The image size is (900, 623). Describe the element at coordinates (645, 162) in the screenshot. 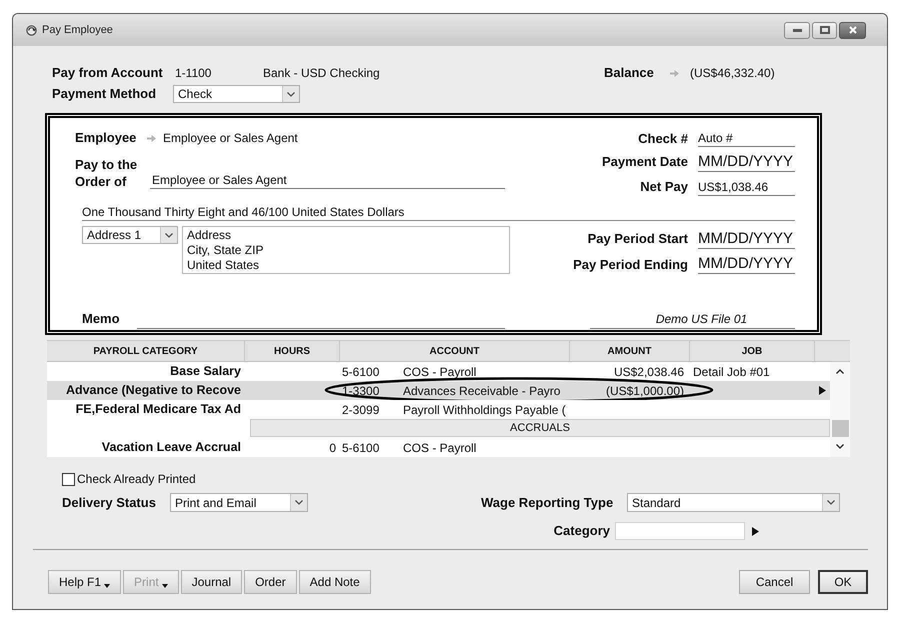

I see `field-label: Payment Date` at that location.